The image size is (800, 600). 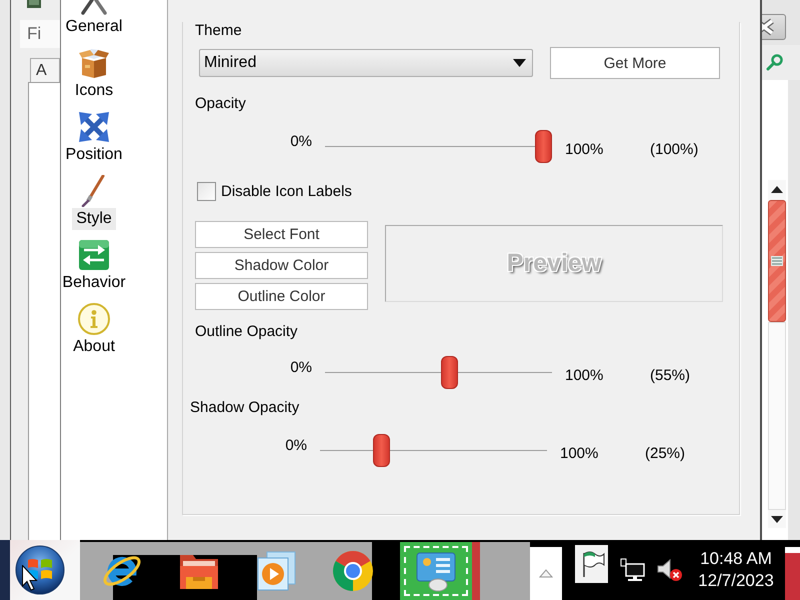 I want to click on start-button, so click(x=45, y=570).